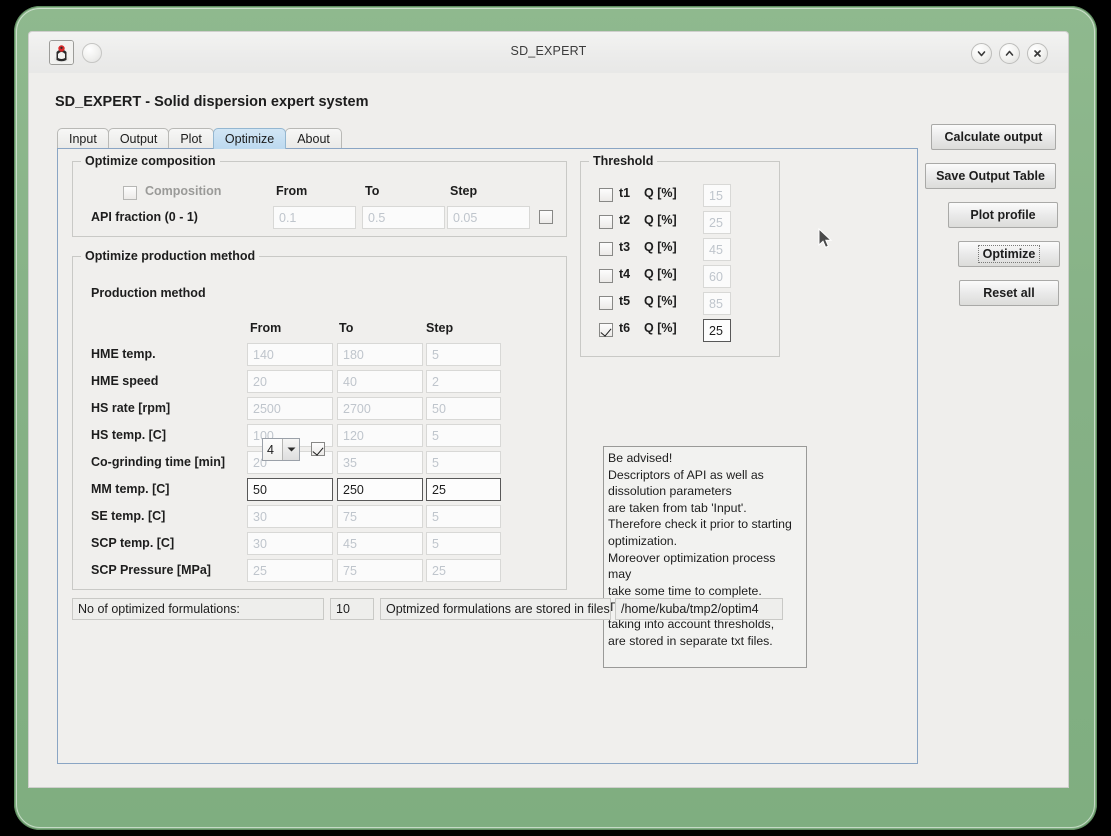 Image resolution: width=1111 pixels, height=836 pixels. Describe the element at coordinates (380, 435) in the screenshot. I see `hs-temp-to-input: 120` at that location.